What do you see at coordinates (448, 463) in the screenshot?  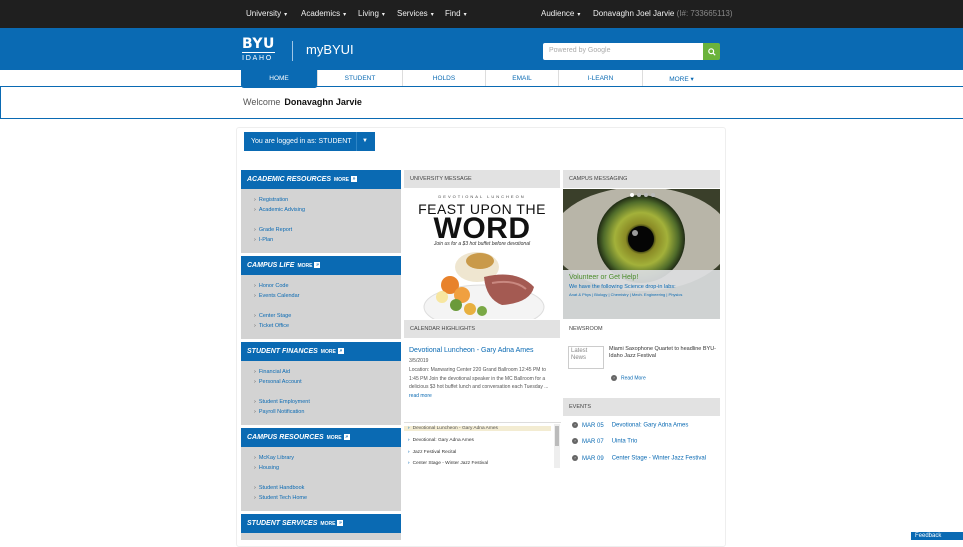 I see `calendar-item: Center Stage - Winter Jazz Festival` at bounding box center [448, 463].